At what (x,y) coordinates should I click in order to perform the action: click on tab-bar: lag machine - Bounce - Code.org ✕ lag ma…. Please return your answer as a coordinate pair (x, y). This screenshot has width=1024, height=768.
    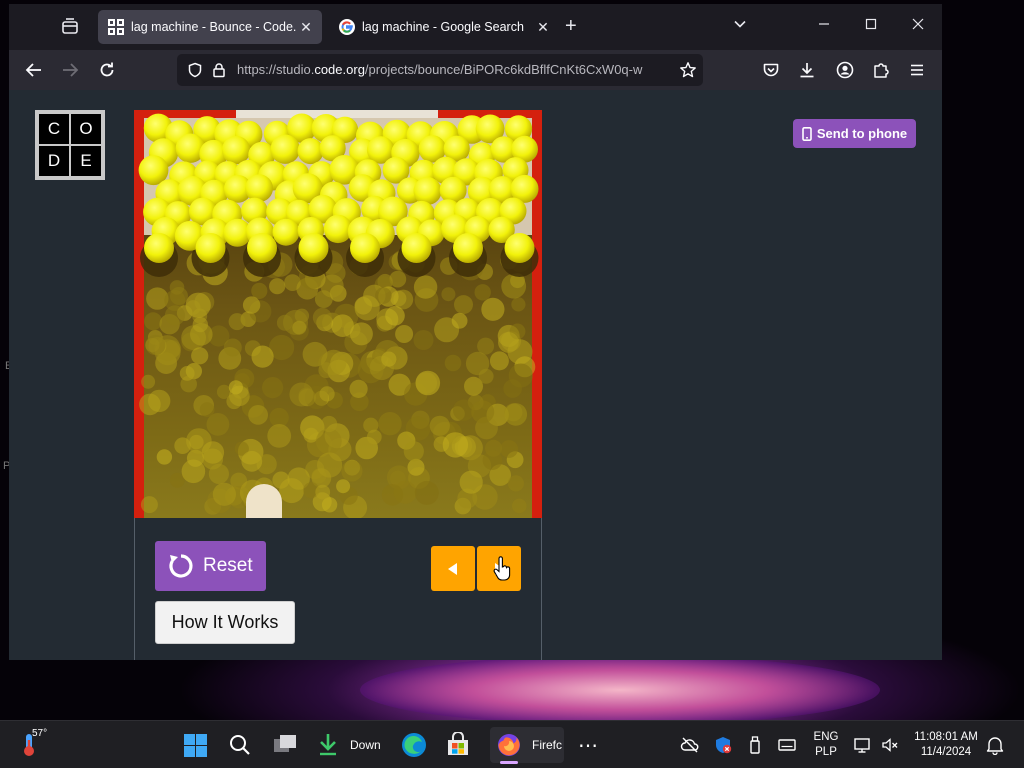
    Looking at the image, I should click on (475, 27).